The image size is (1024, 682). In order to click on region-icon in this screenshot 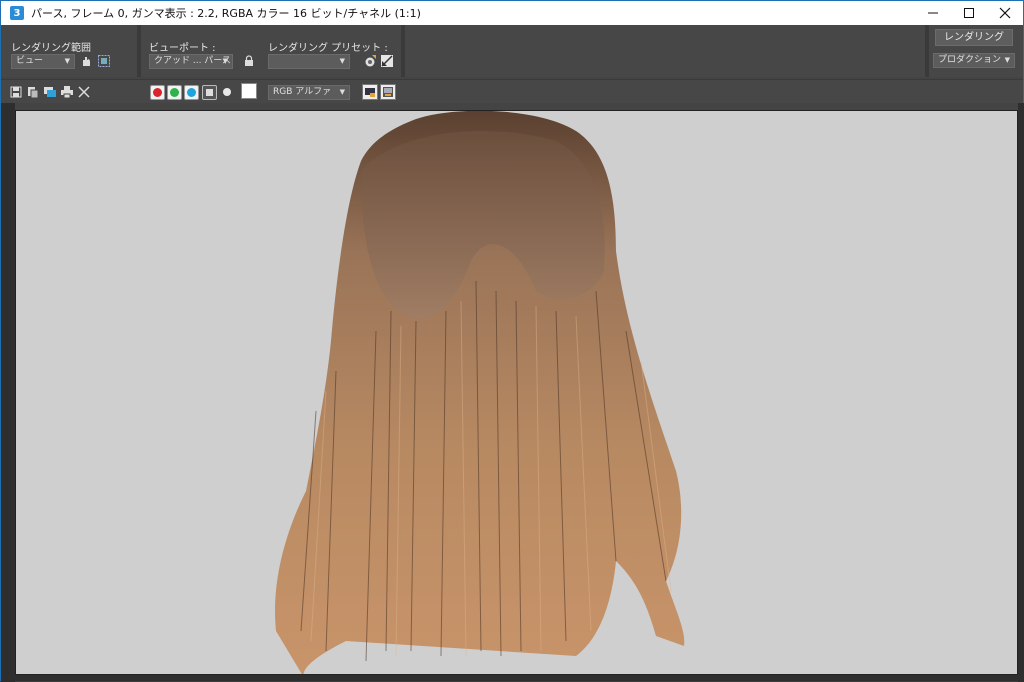, I will do `click(104, 61)`.